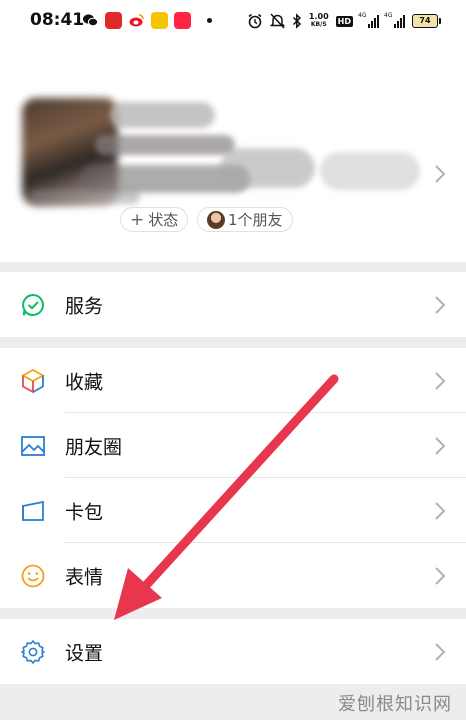 The image size is (466, 720). Describe the element at coordinates (33, 445) in the screenshot. I see `moments-picture-icon` at that location.